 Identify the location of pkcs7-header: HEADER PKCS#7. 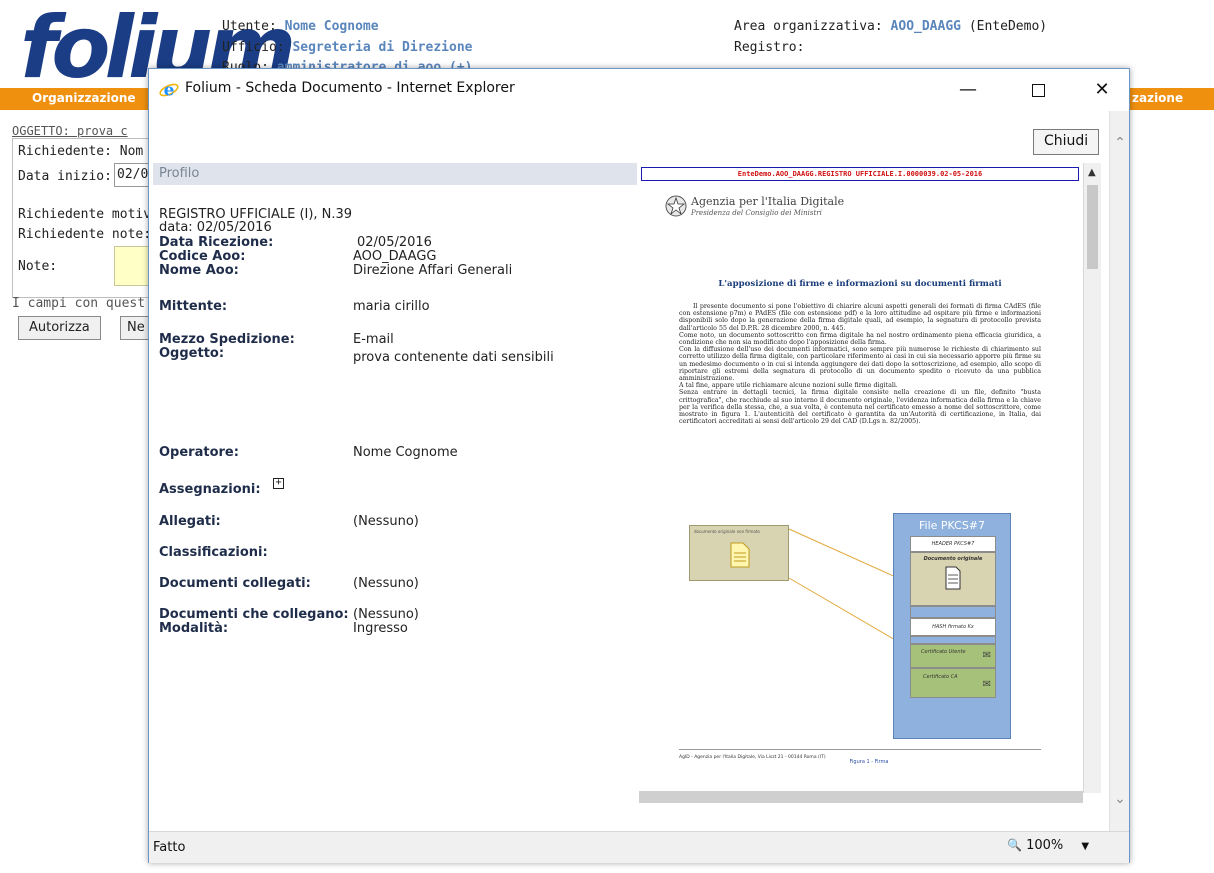
(953, 544).